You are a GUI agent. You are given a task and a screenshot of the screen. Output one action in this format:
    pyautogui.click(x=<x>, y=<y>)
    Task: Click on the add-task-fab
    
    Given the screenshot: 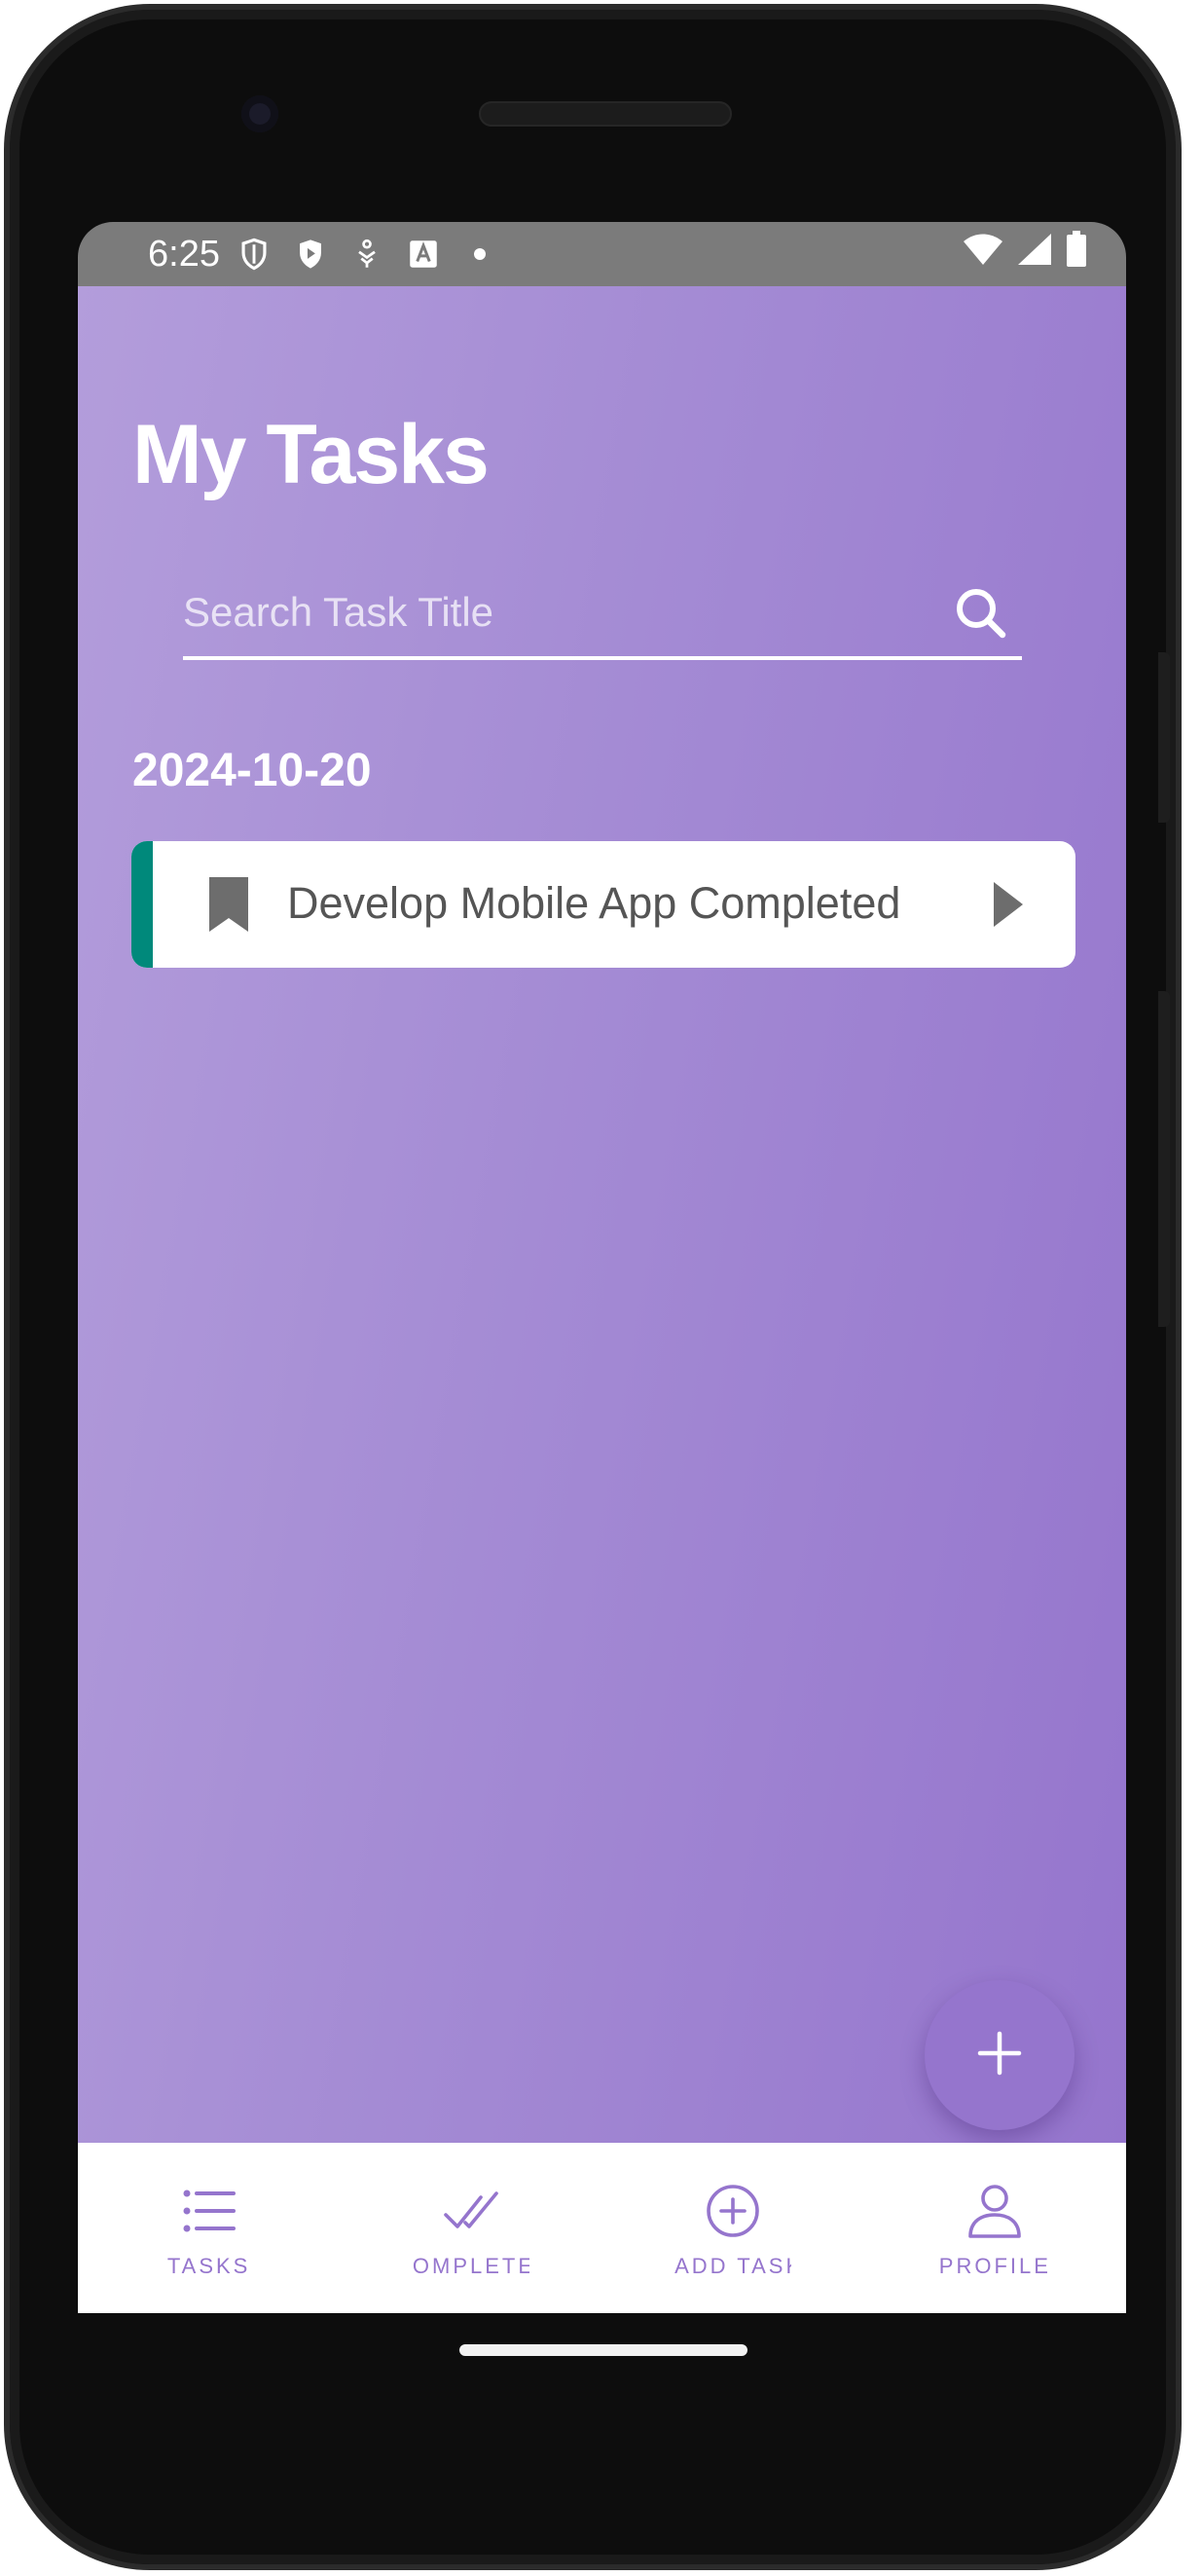 What is the action you would take?
    pyautogui.click(x=1000, y=2055)
    